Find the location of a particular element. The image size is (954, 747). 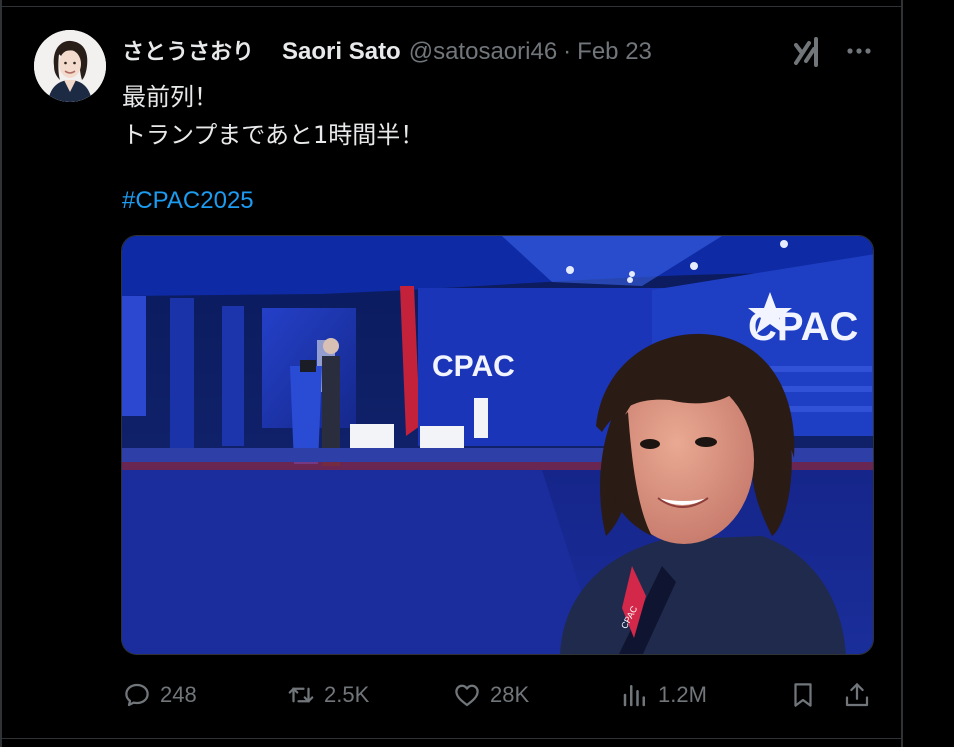

views-icon is located at coordinates (634, 696).